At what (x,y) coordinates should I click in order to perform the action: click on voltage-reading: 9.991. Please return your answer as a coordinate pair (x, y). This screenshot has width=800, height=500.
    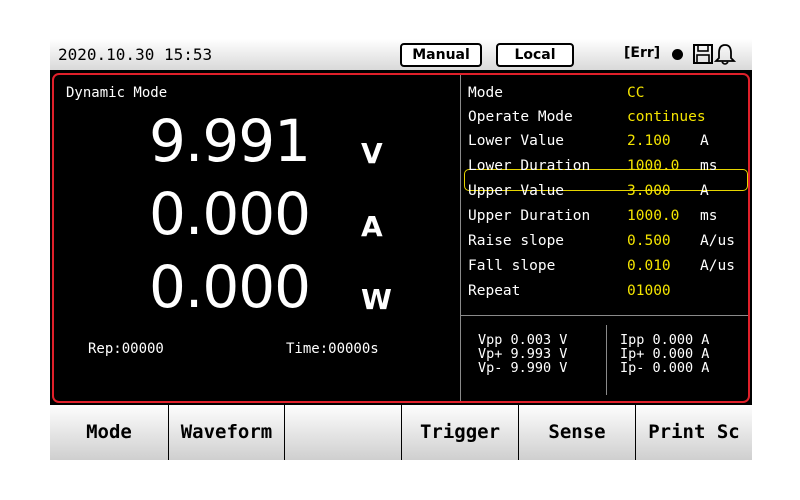
    Looking at the image, I should click on (230, 141).